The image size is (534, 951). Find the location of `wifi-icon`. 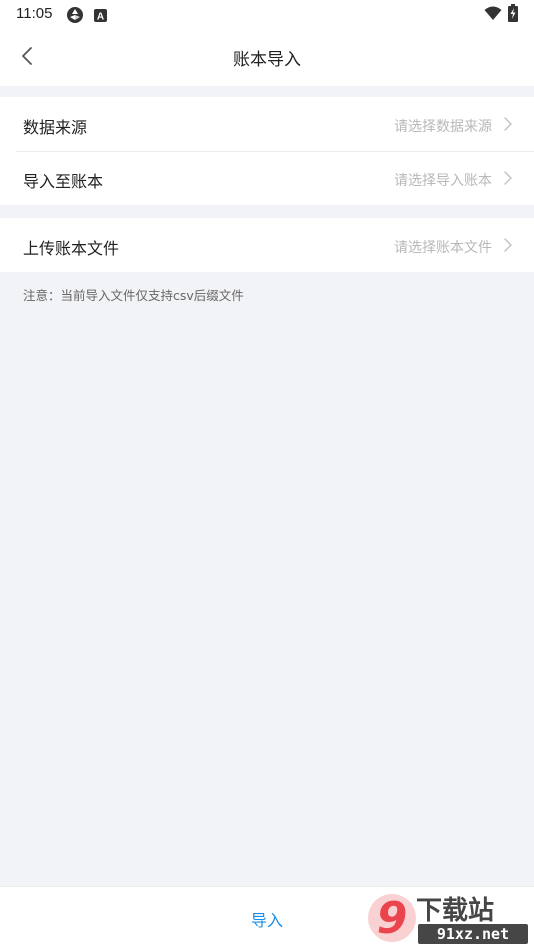

wifi-icon is located at coordinates (493, 15).